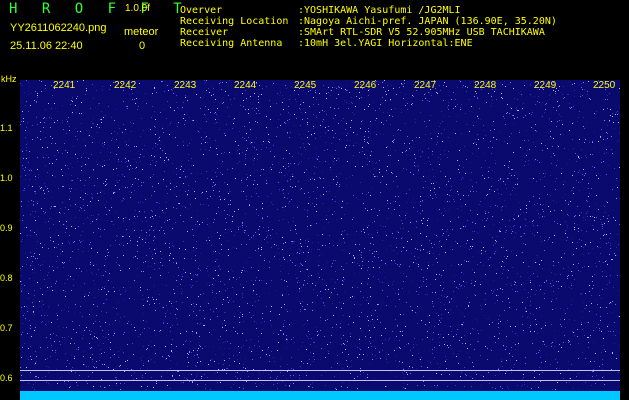 This screenshot has height=400, width=629. I want to click on y-tick-label: 0.8, so click(6, 278).